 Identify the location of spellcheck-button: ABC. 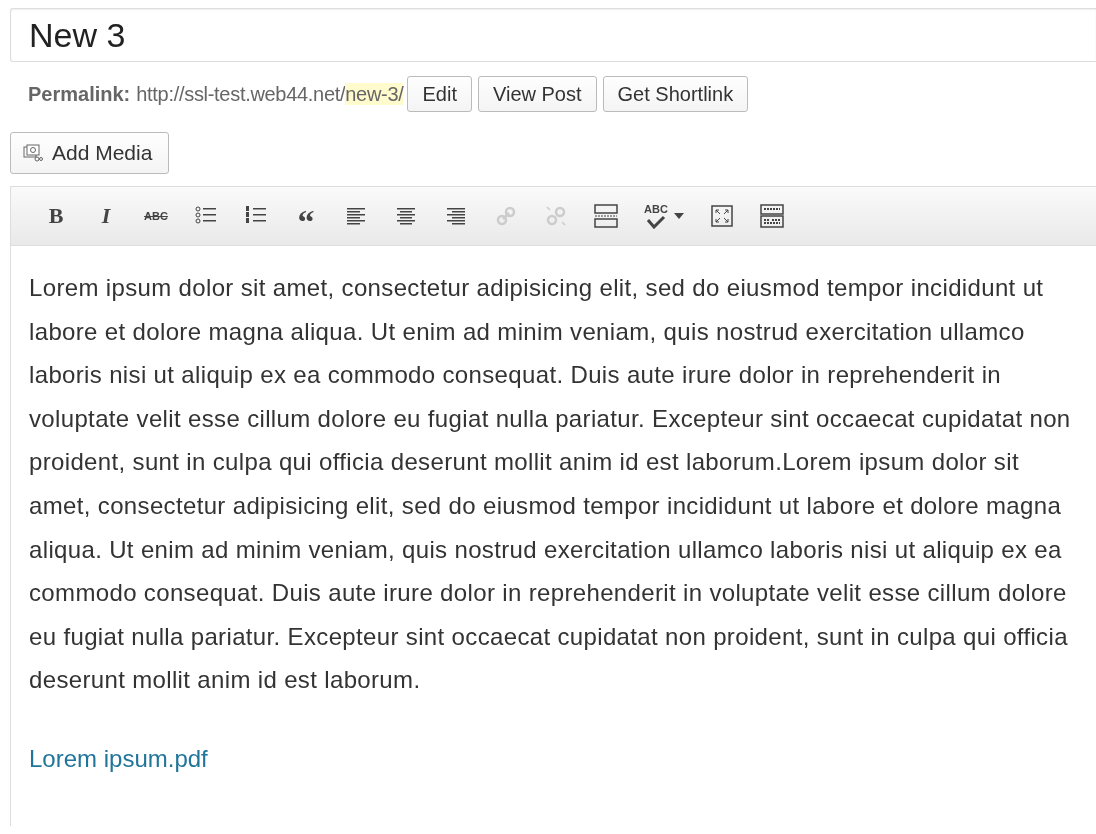
(664, 216).